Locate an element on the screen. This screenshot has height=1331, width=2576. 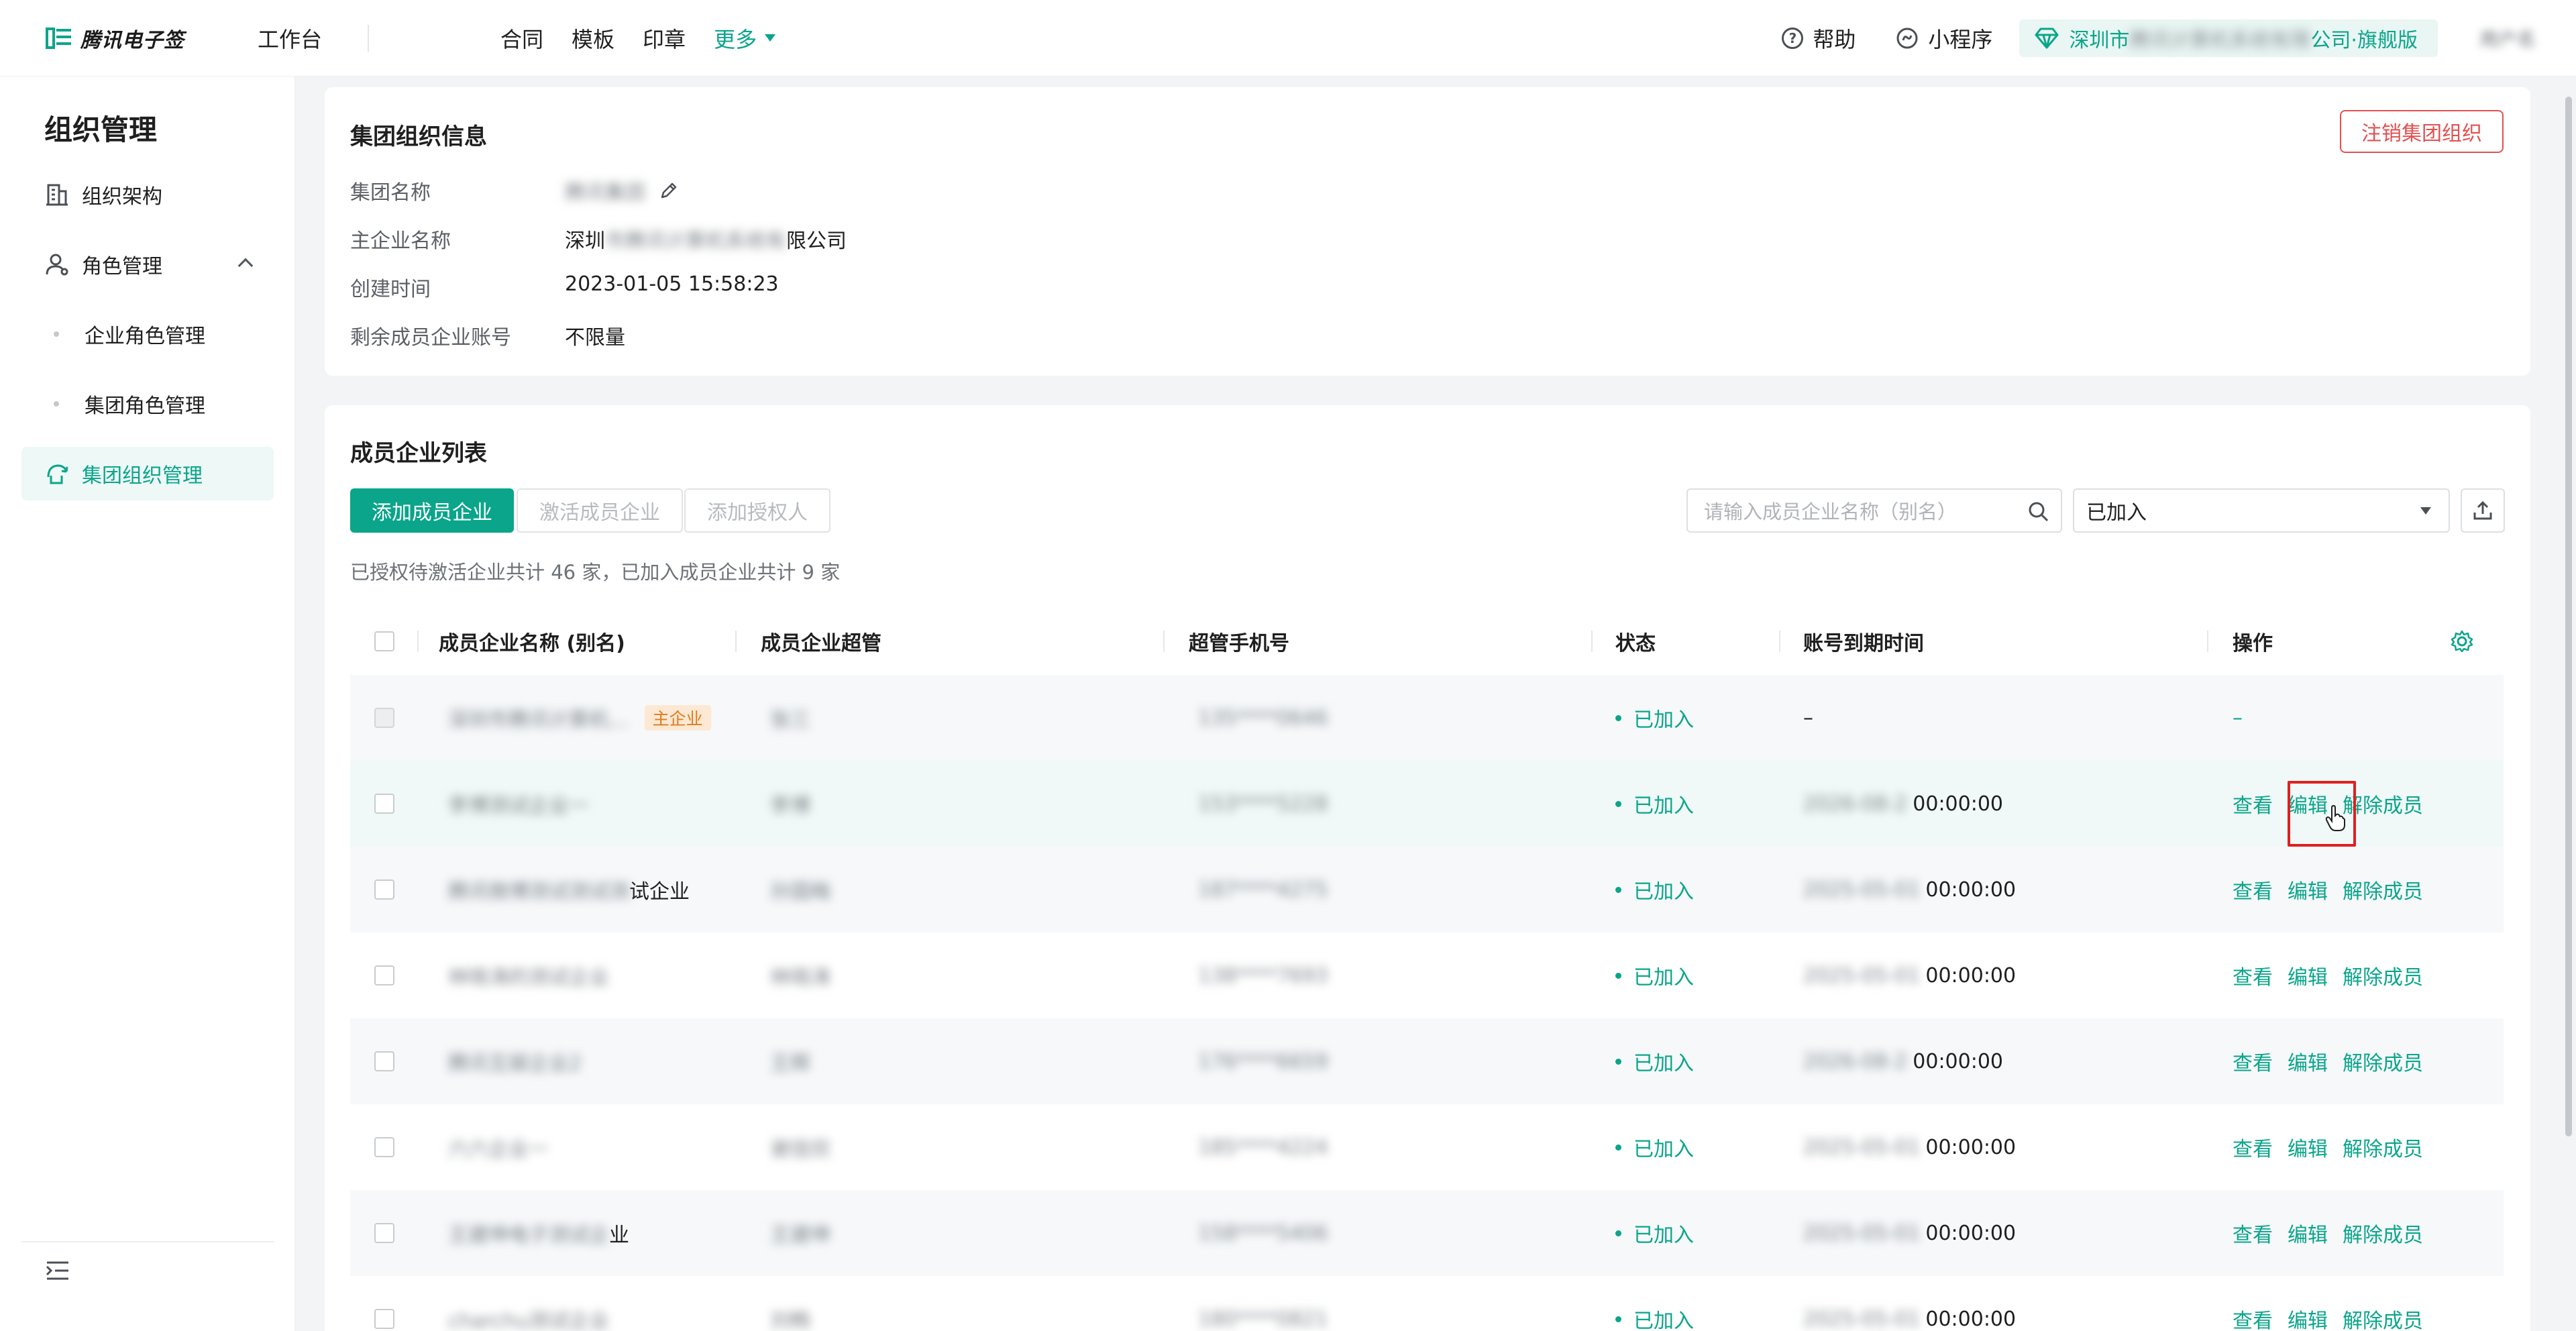
phone-cell: 135****0646 is located at coordinates (1263, 718).